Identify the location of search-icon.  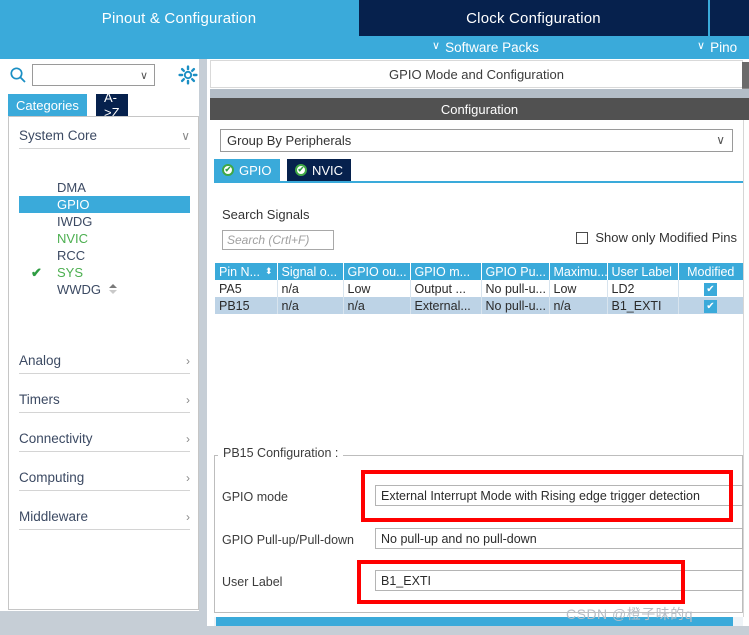
(18, 75).